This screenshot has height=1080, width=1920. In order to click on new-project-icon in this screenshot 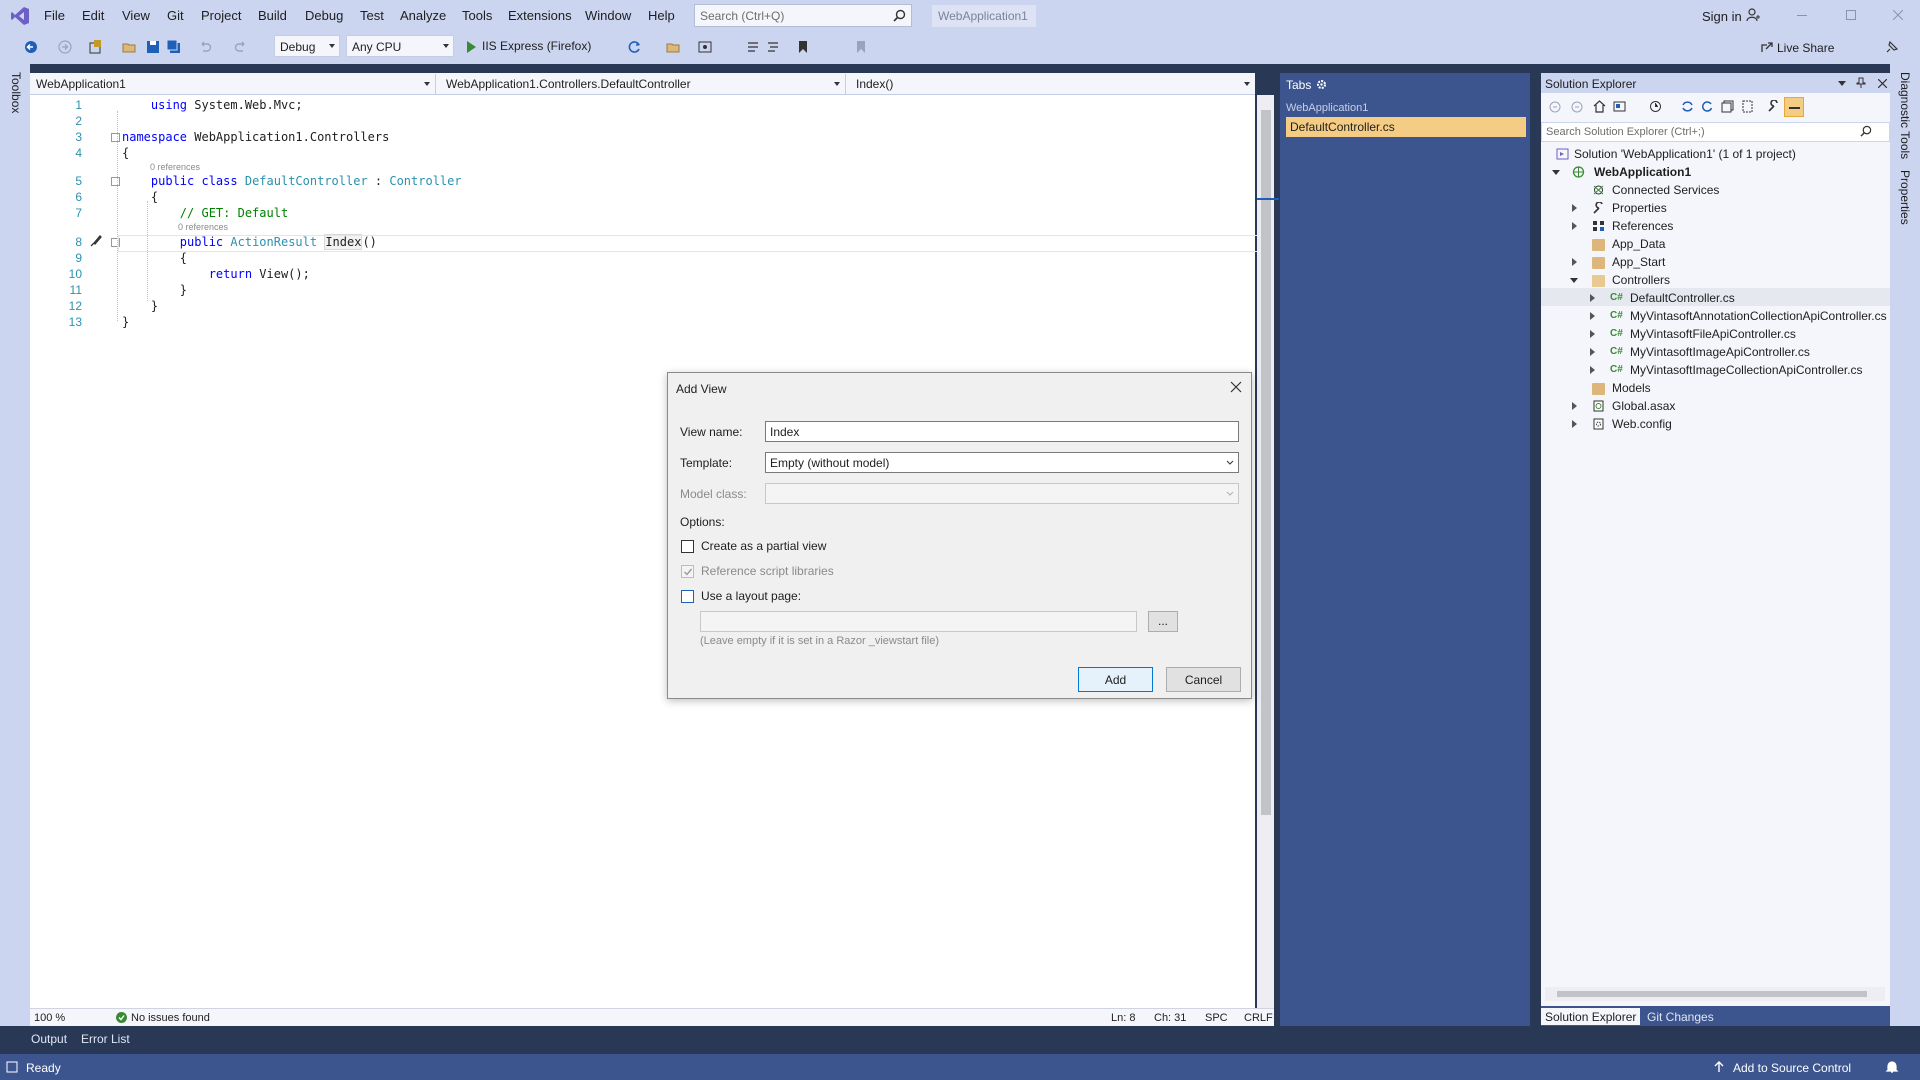, I will do `click(95, 47)`.